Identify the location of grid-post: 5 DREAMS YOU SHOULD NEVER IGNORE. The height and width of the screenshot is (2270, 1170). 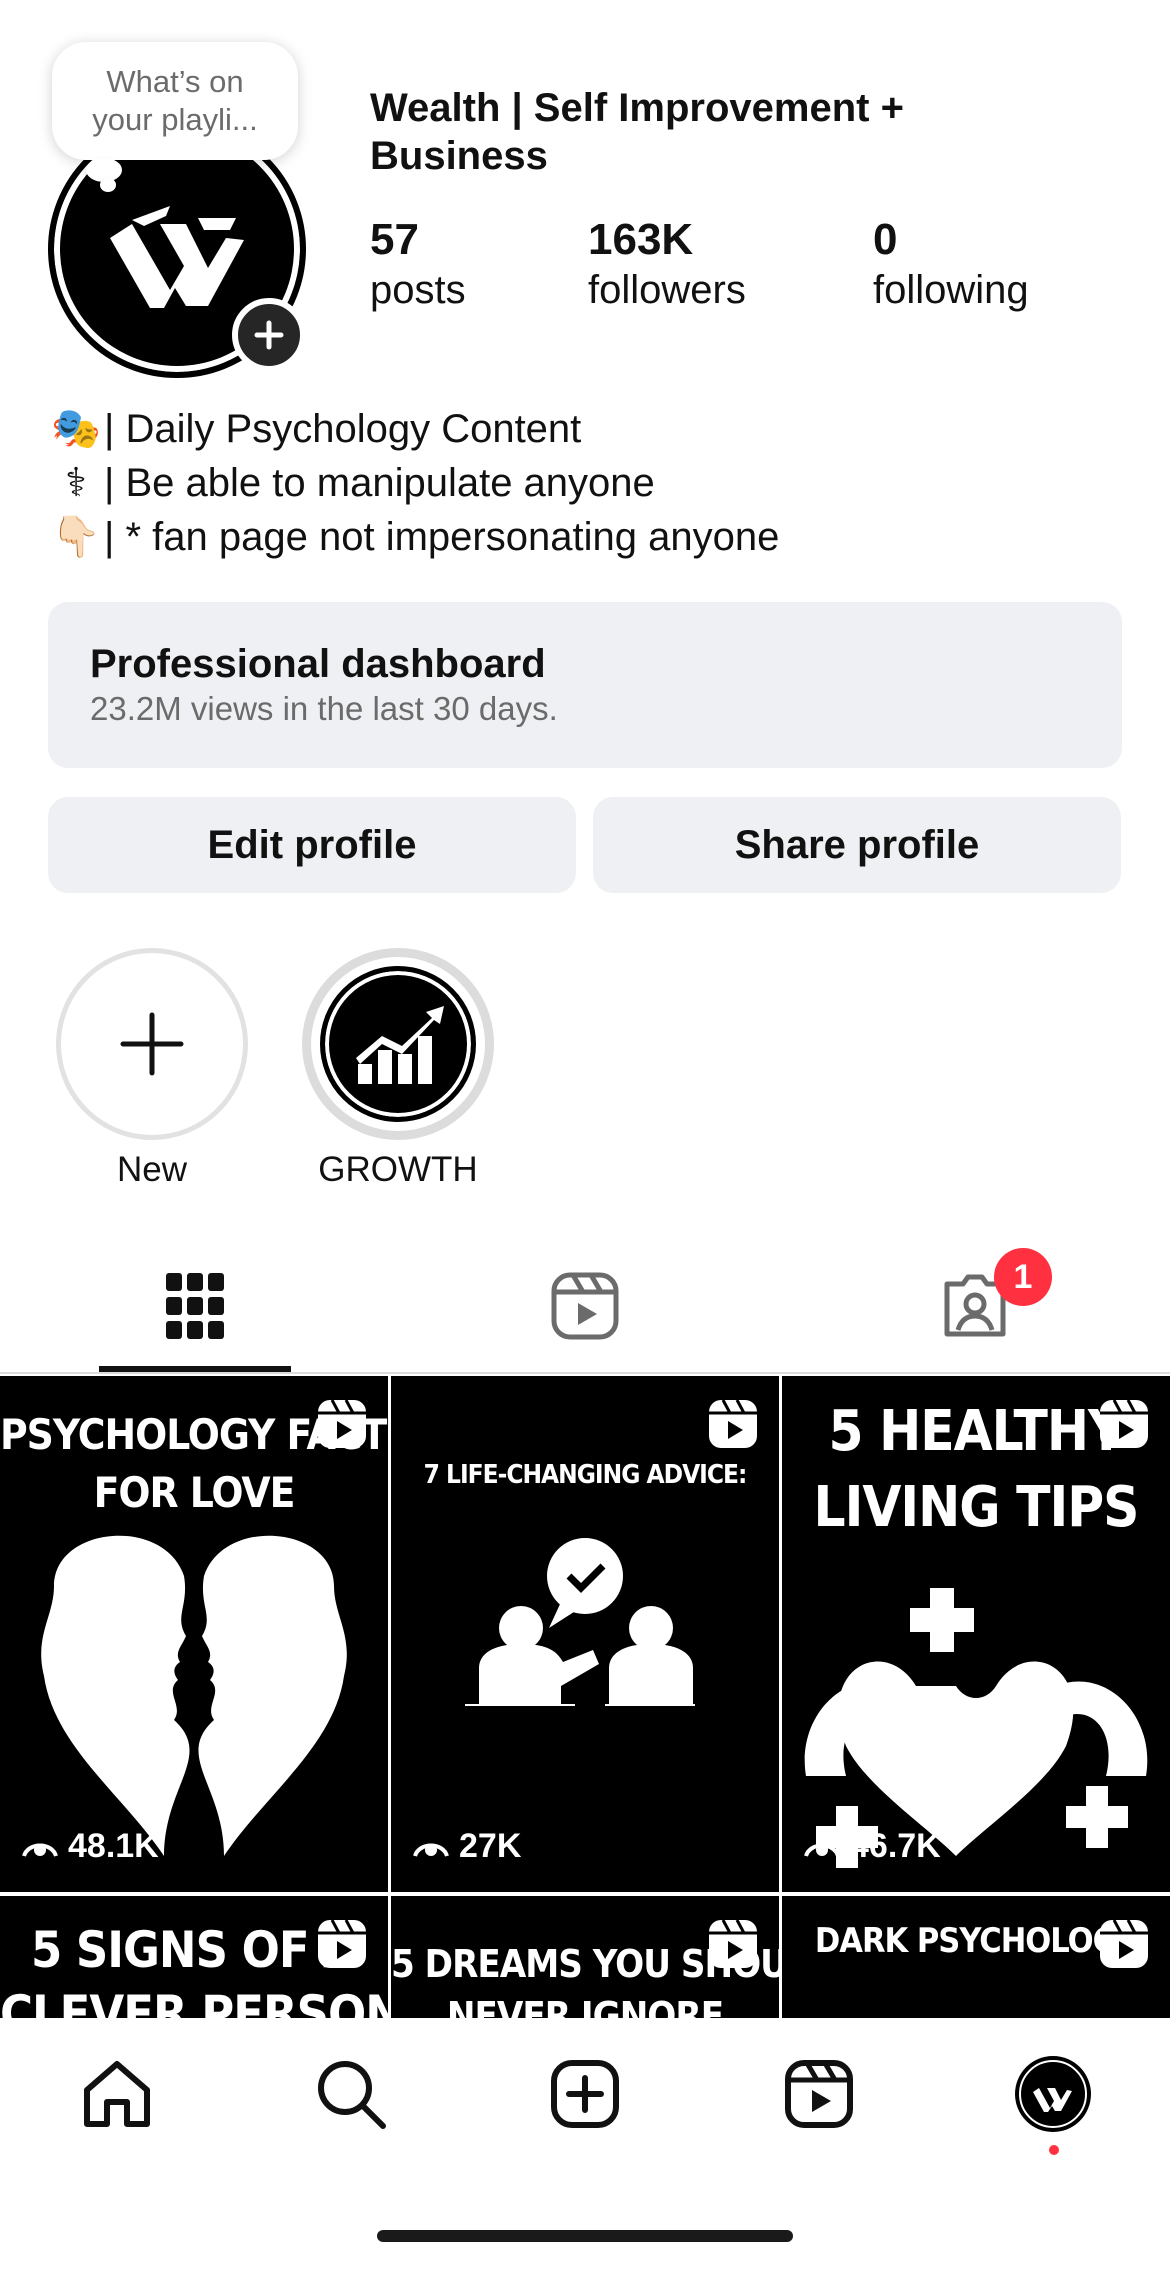
(585, 1958).